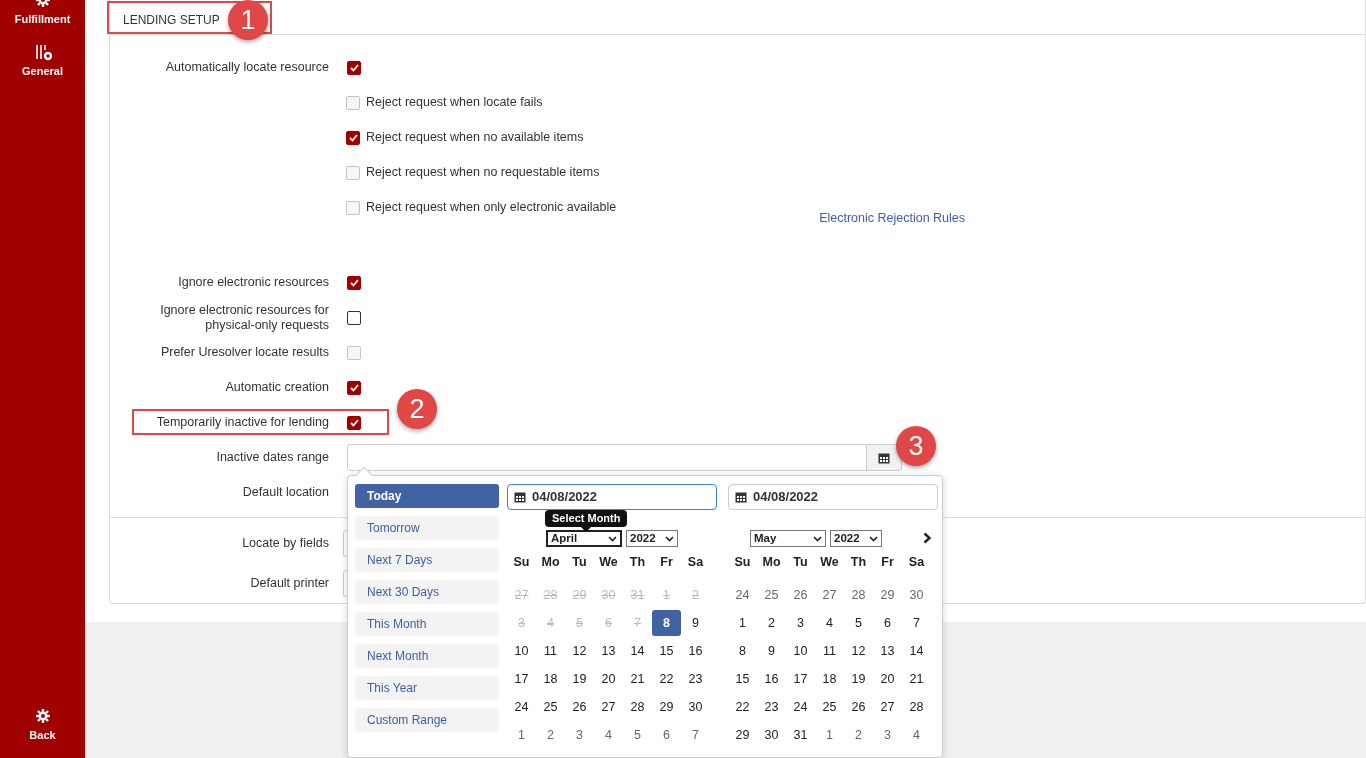  Describe the element at coordinates (427, 656) in the screenshot. I see `range-option: Next Month` at that location.